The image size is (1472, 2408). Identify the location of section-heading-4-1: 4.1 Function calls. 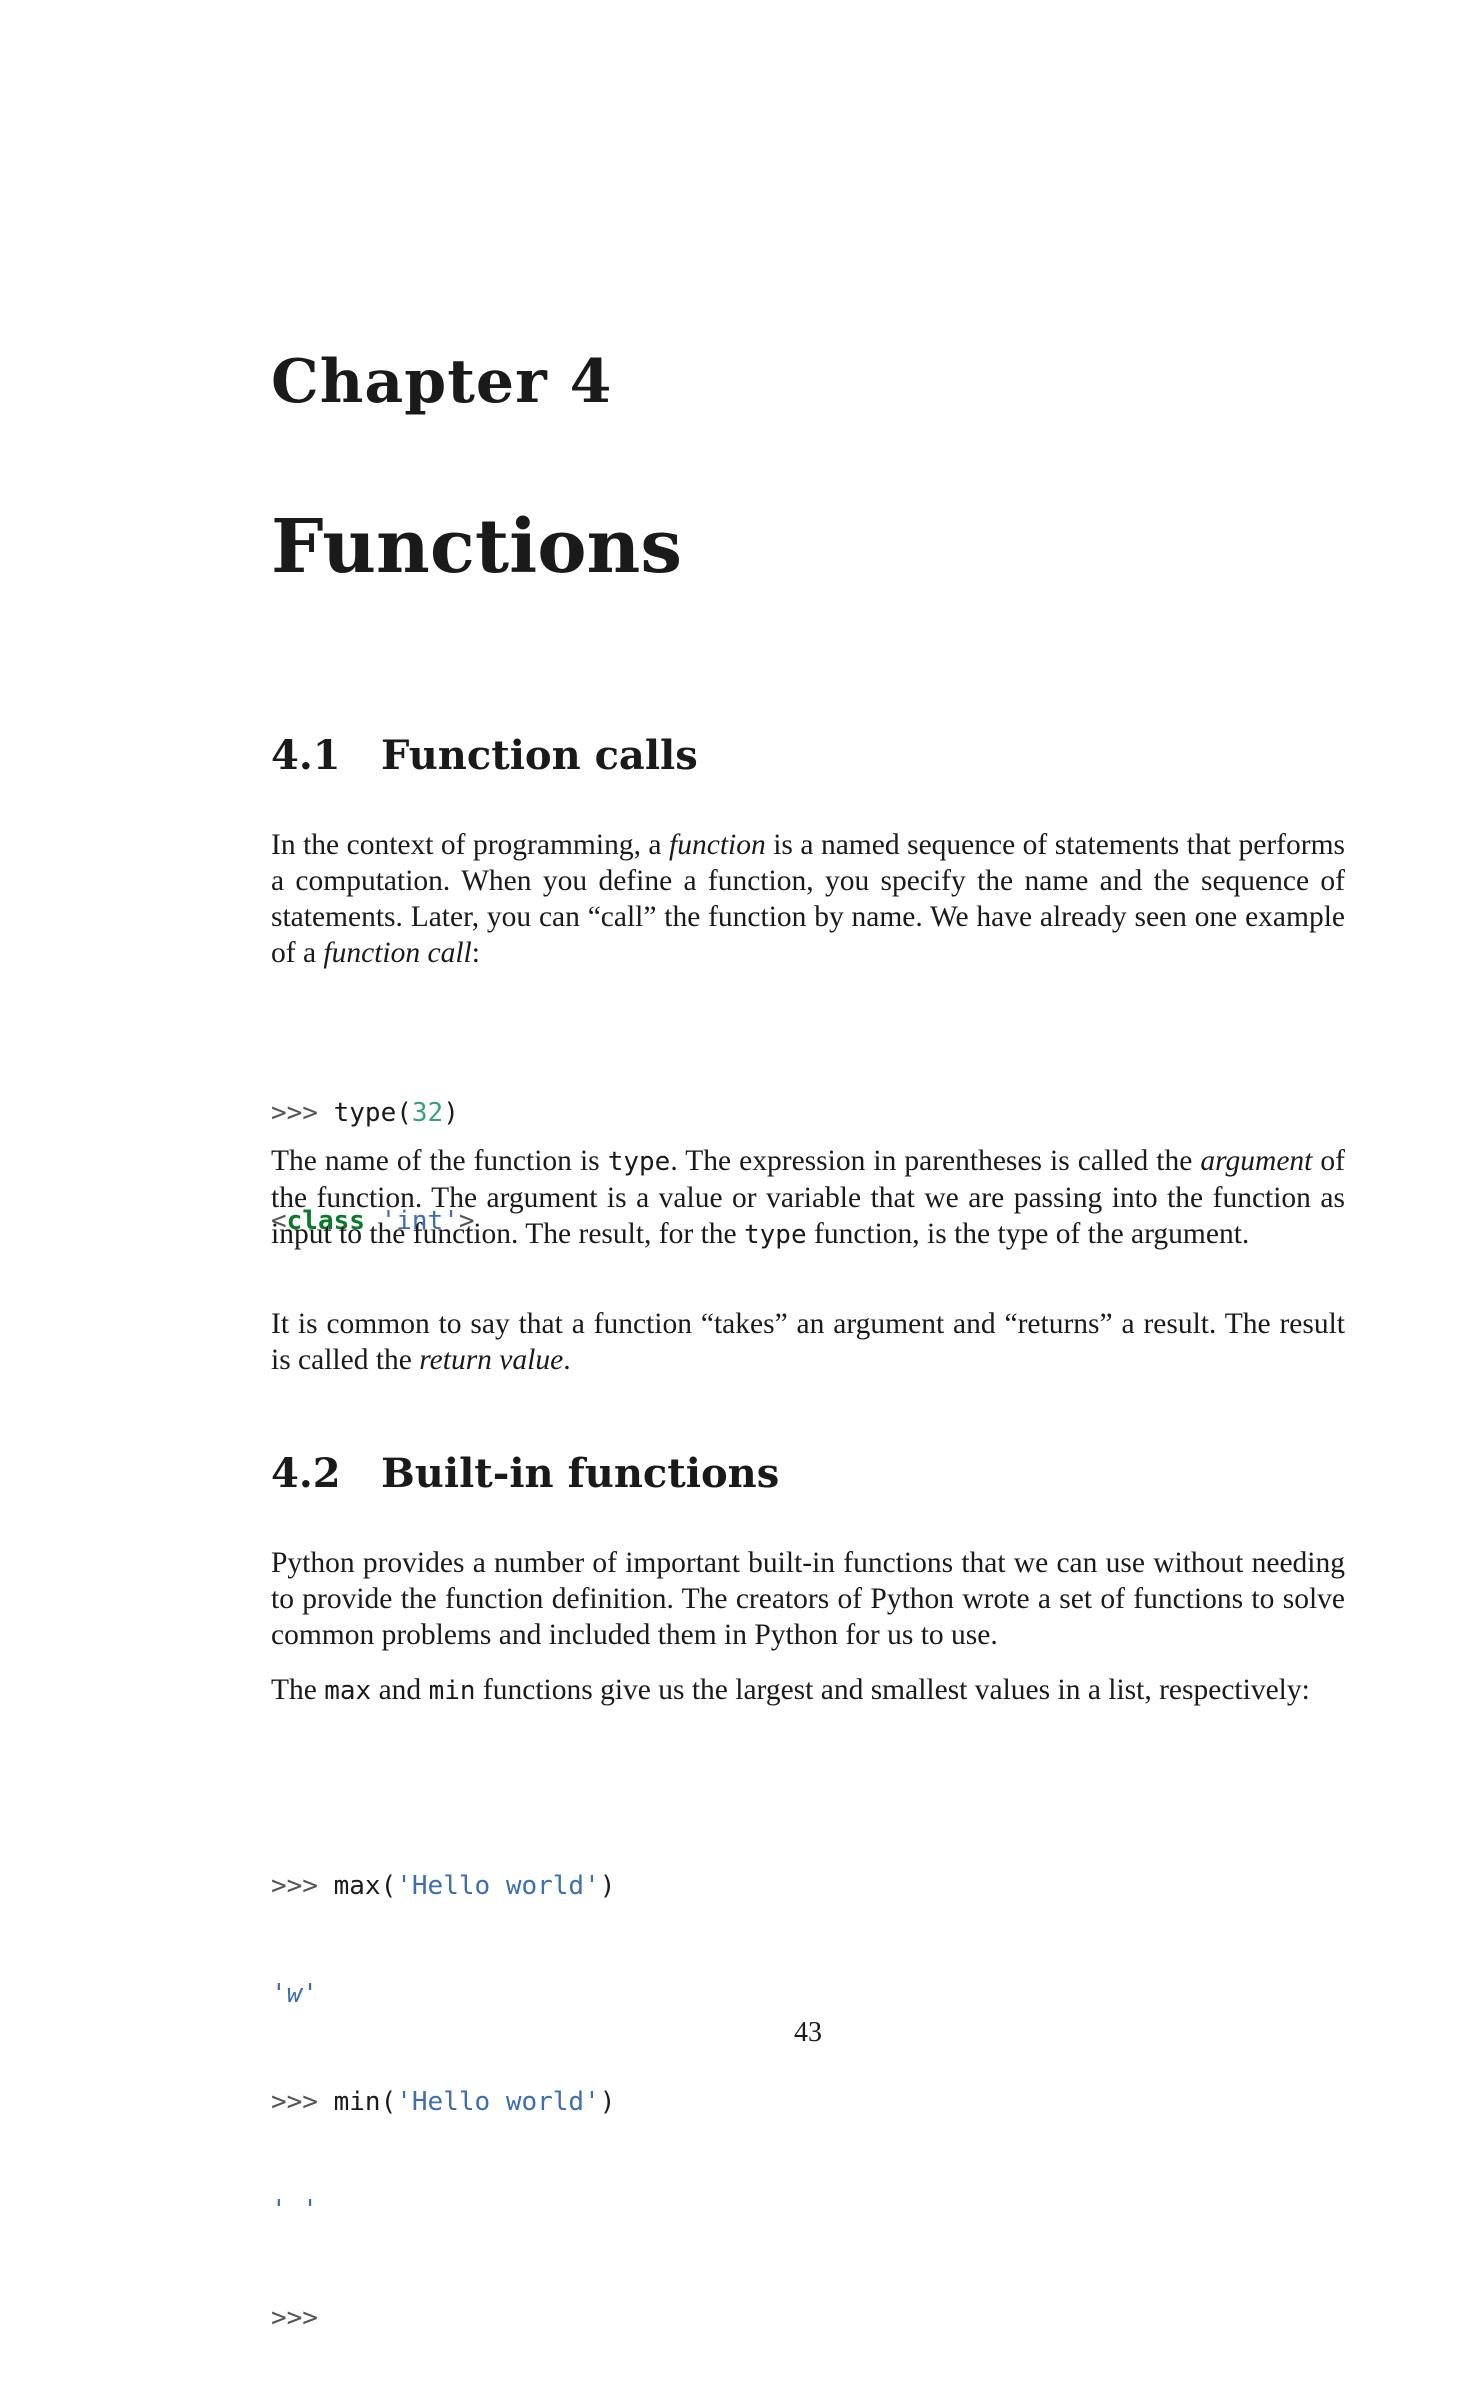
(484, 756).